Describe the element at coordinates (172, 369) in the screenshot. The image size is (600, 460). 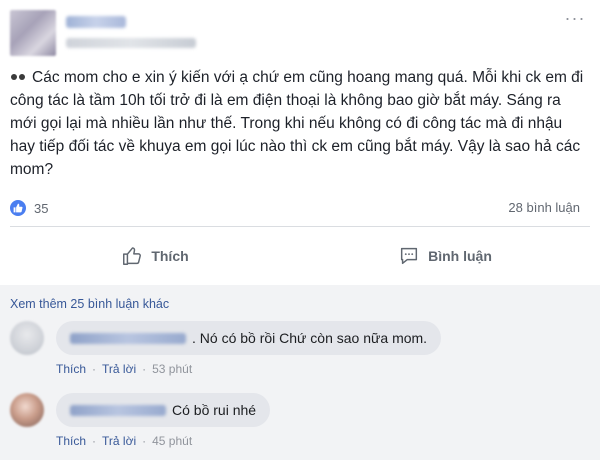
I see `comment-time: 53 phút` at that location.